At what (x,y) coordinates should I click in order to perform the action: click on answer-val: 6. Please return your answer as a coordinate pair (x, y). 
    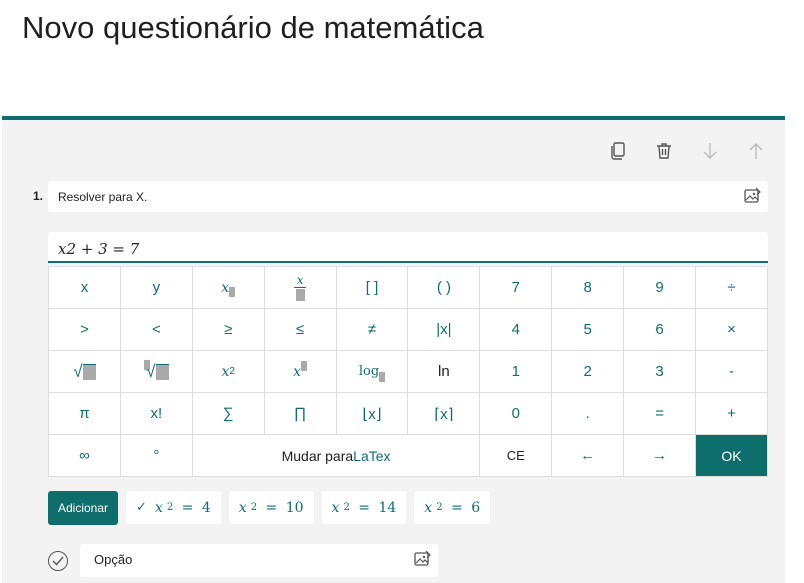
    Looking at the image, I should click on (476, 507).